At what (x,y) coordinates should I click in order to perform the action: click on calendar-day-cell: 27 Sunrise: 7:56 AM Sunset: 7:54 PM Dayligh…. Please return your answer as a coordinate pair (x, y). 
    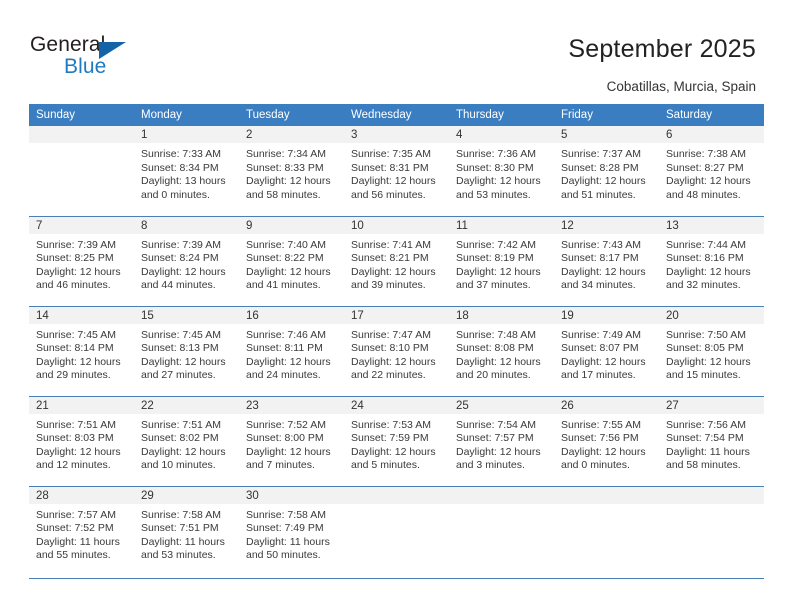
    Looking at the image, I should click on (711, 440).